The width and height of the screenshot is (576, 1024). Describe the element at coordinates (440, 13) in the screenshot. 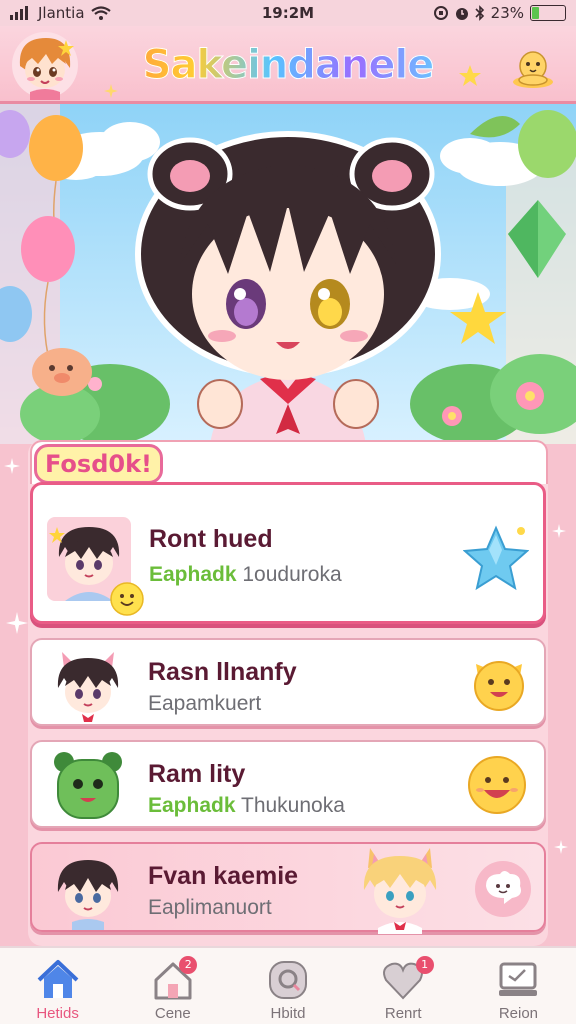

I see `rotation-lock-icon` at that location.